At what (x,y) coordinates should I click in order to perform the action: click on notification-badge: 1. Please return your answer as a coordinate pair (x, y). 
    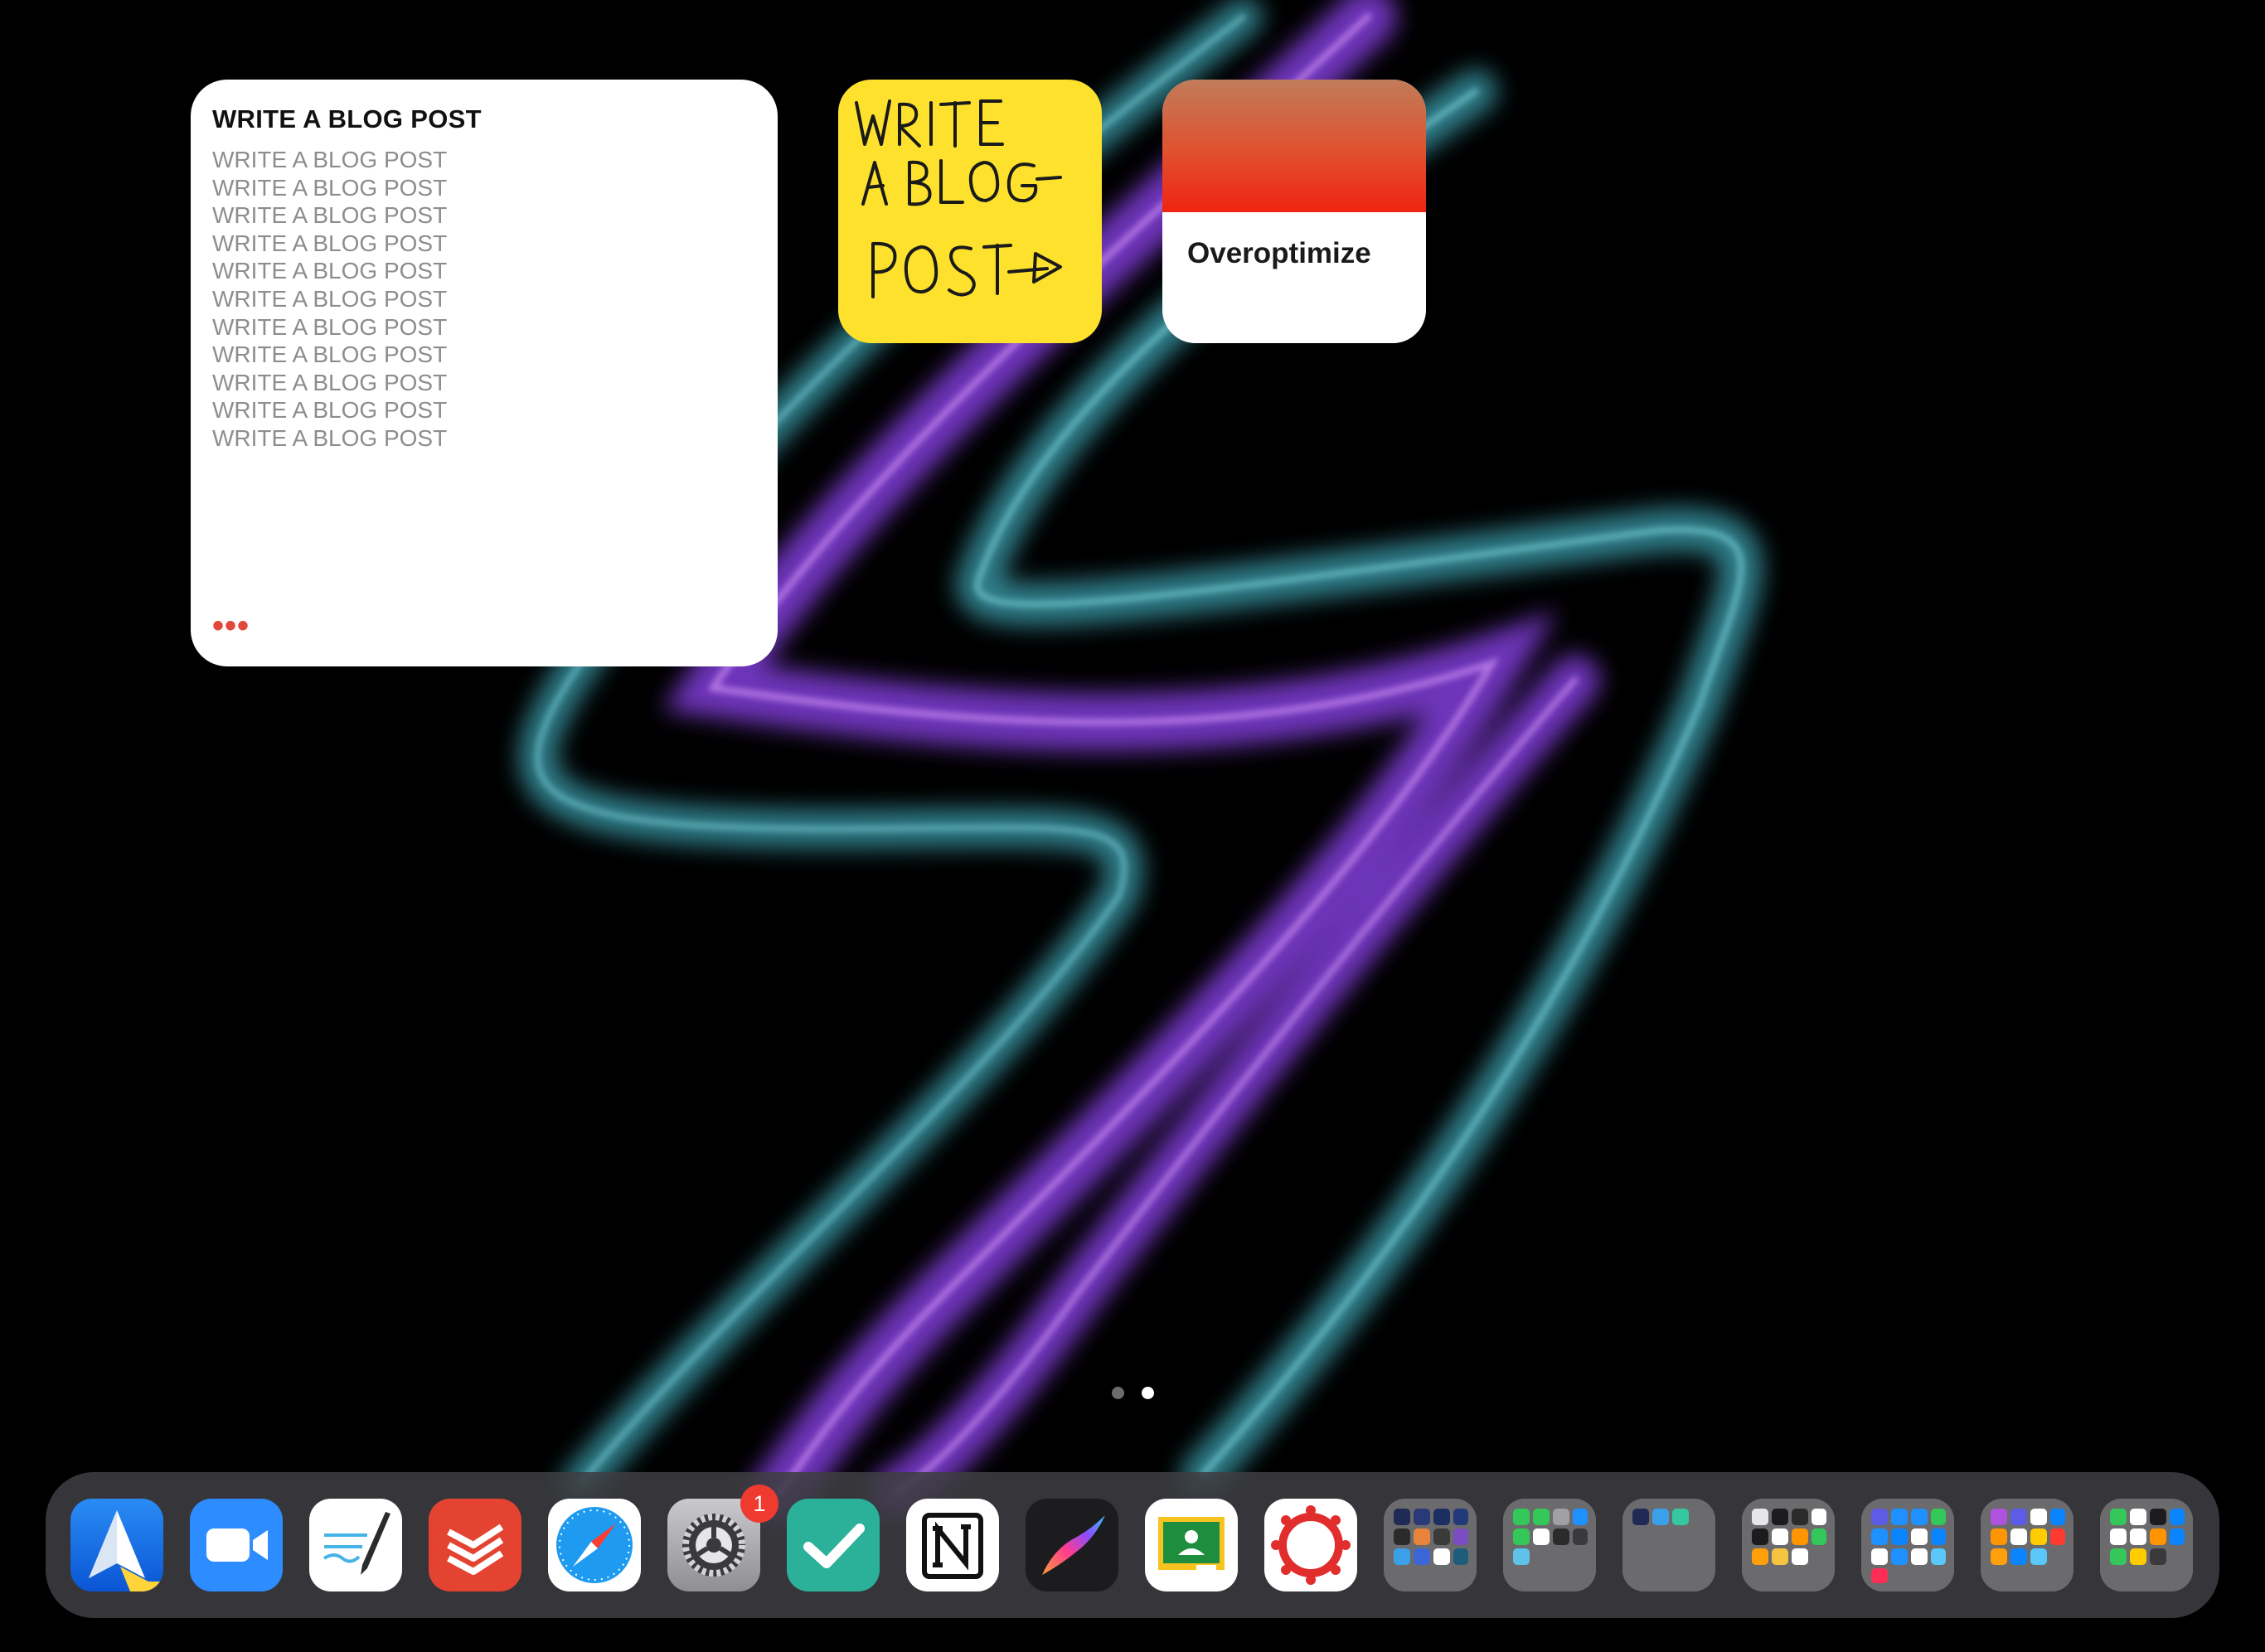
    Looking at the image, I should click on (759, 1504).